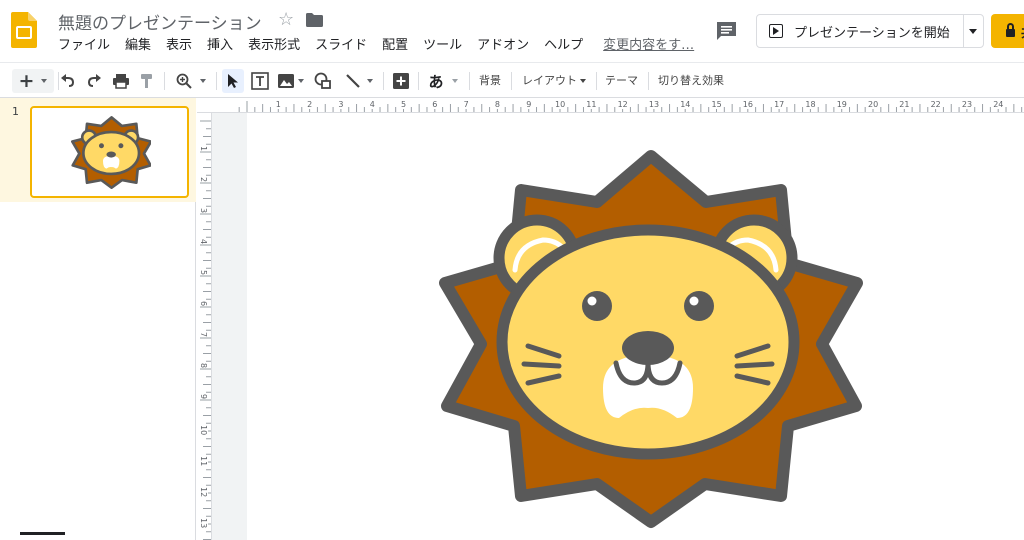 The height and width of the screenshot is (540, 1024). I want to click on zoom-button, so click(191, 81).